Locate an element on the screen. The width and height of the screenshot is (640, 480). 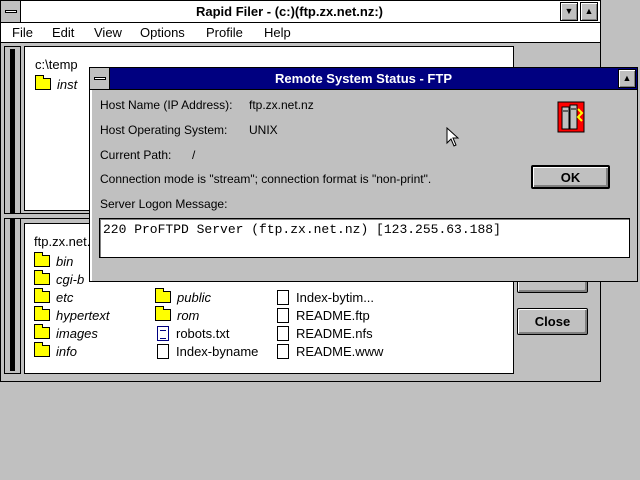
mouse-cursor-icon is located at coordinates (453, 136).